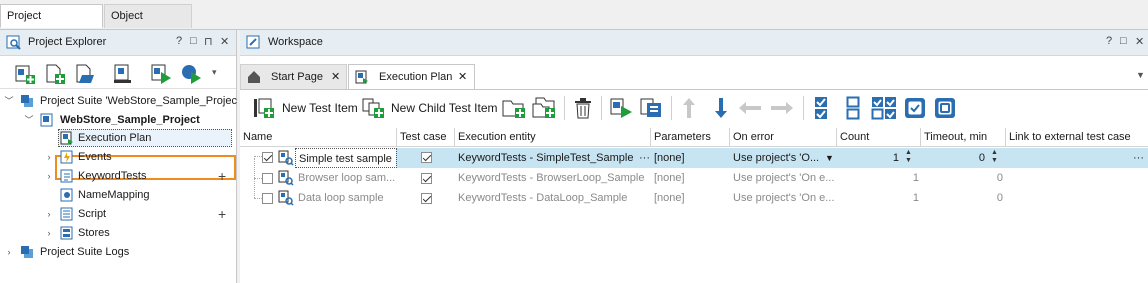 This screenshot has width=1148, height=283. What do you see at coordinates (553, 137) in the screenshot?
I see `column-execution-entity: Execution entity` at bounding box center [553, 137].